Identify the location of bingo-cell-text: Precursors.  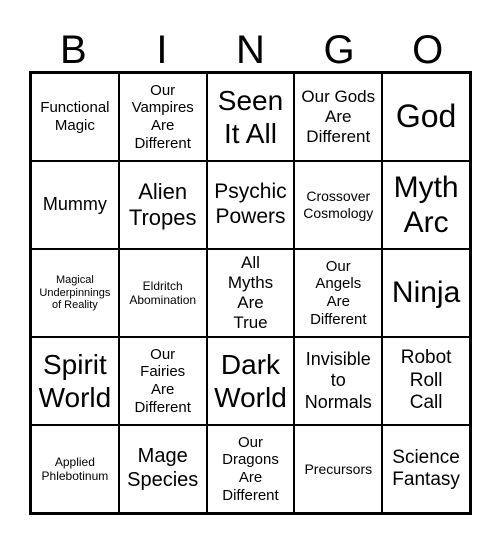
(338, 468).